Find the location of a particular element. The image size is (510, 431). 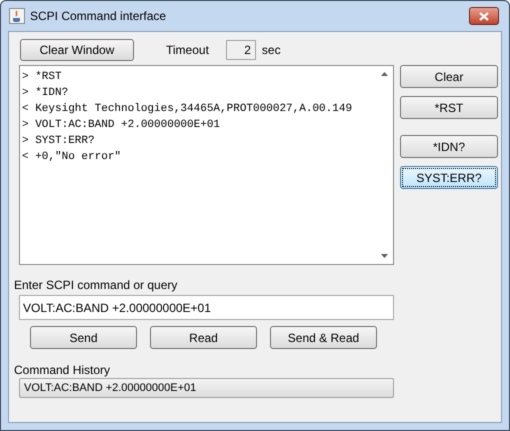

command-button: Clear is located at coordinates (449, 76).